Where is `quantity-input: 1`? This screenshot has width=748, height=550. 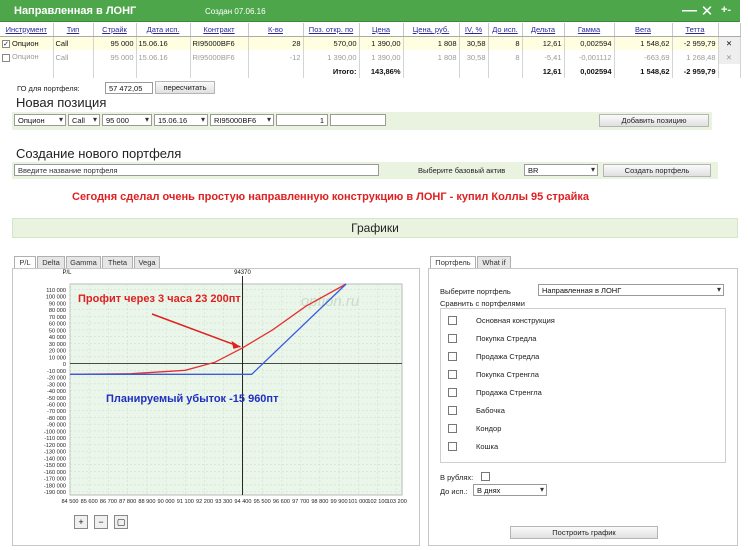
quantity-input: 1 is located at coordinates (302, 120).